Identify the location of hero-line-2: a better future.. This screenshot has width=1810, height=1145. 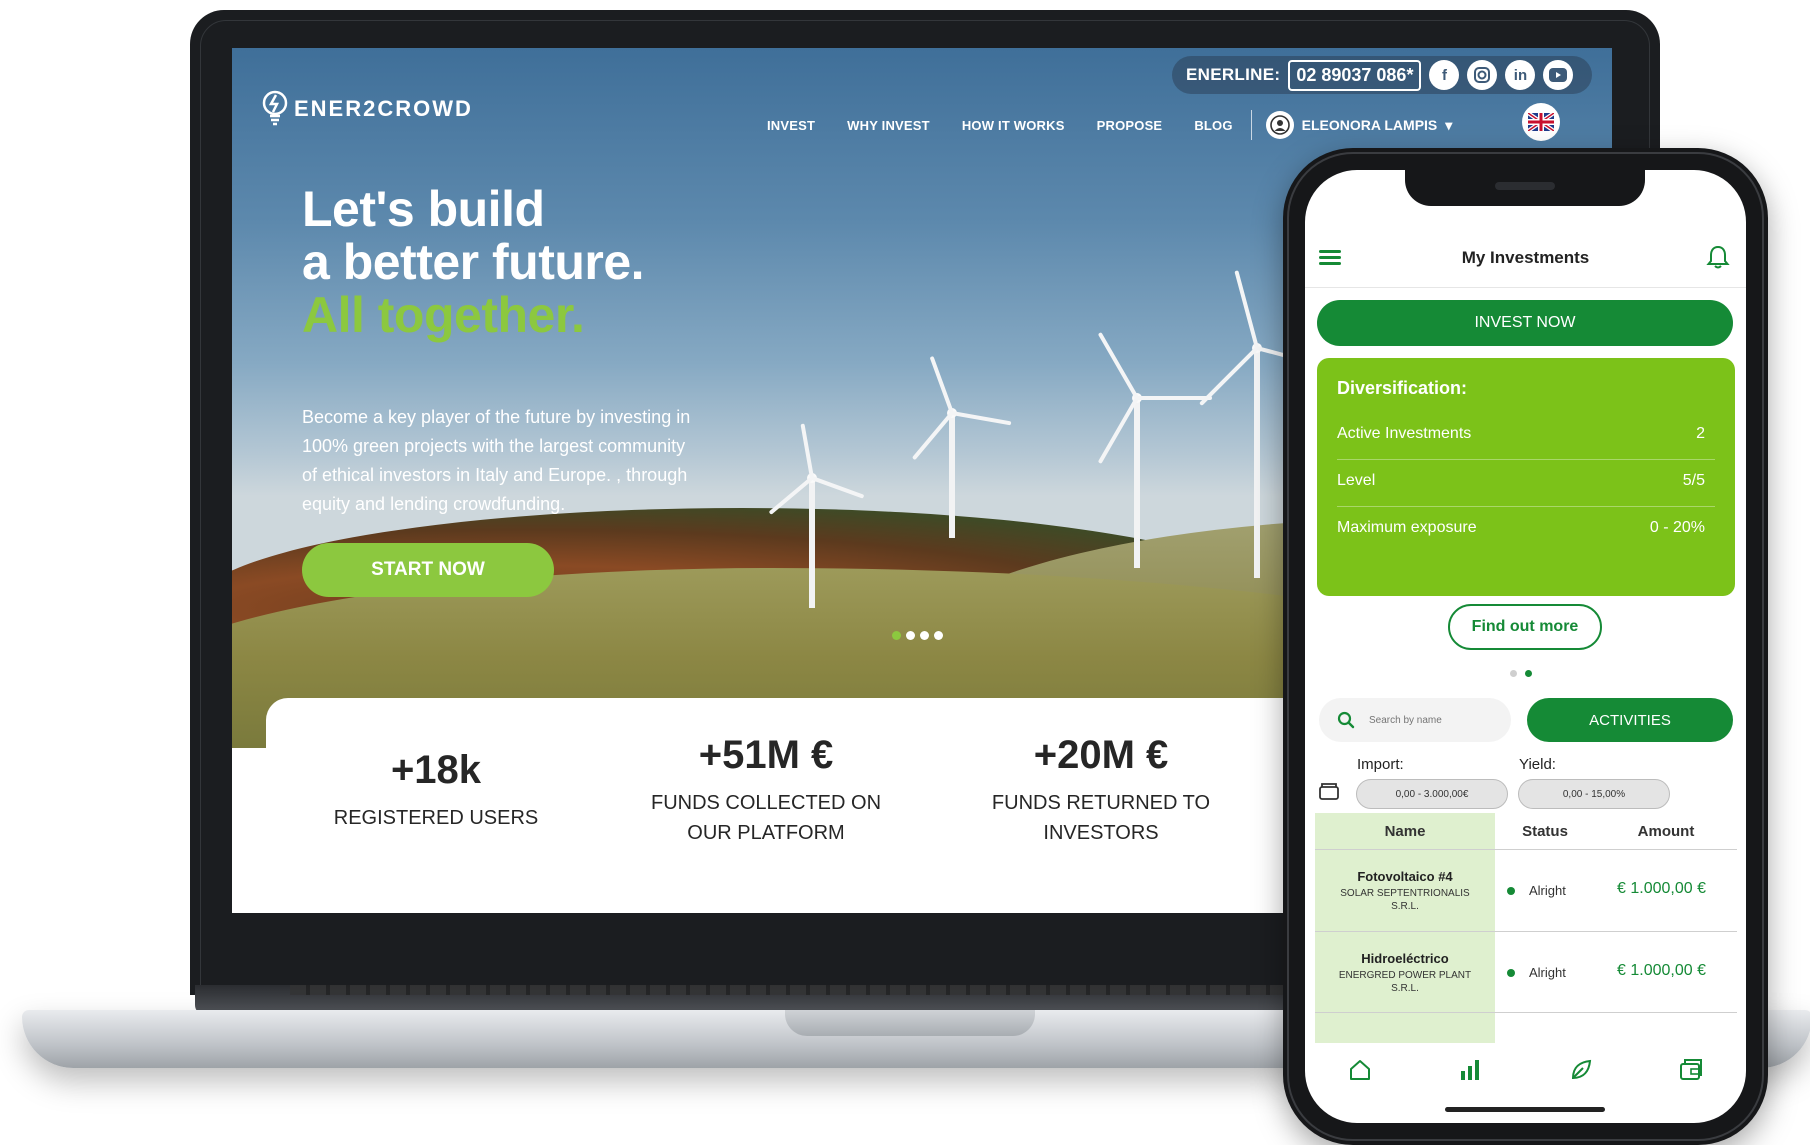
(473, 262).